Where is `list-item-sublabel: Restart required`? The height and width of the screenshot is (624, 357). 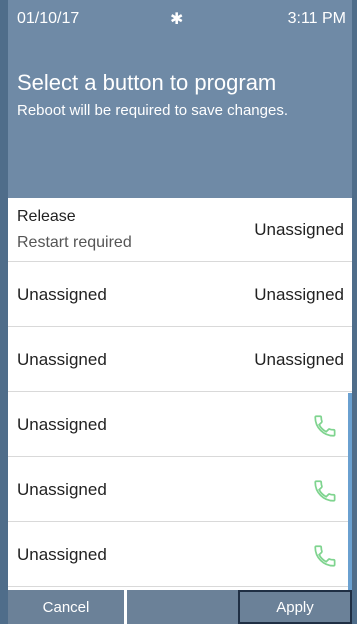 list-item-sublabel: Restart required is located at coordinates (74, 242).